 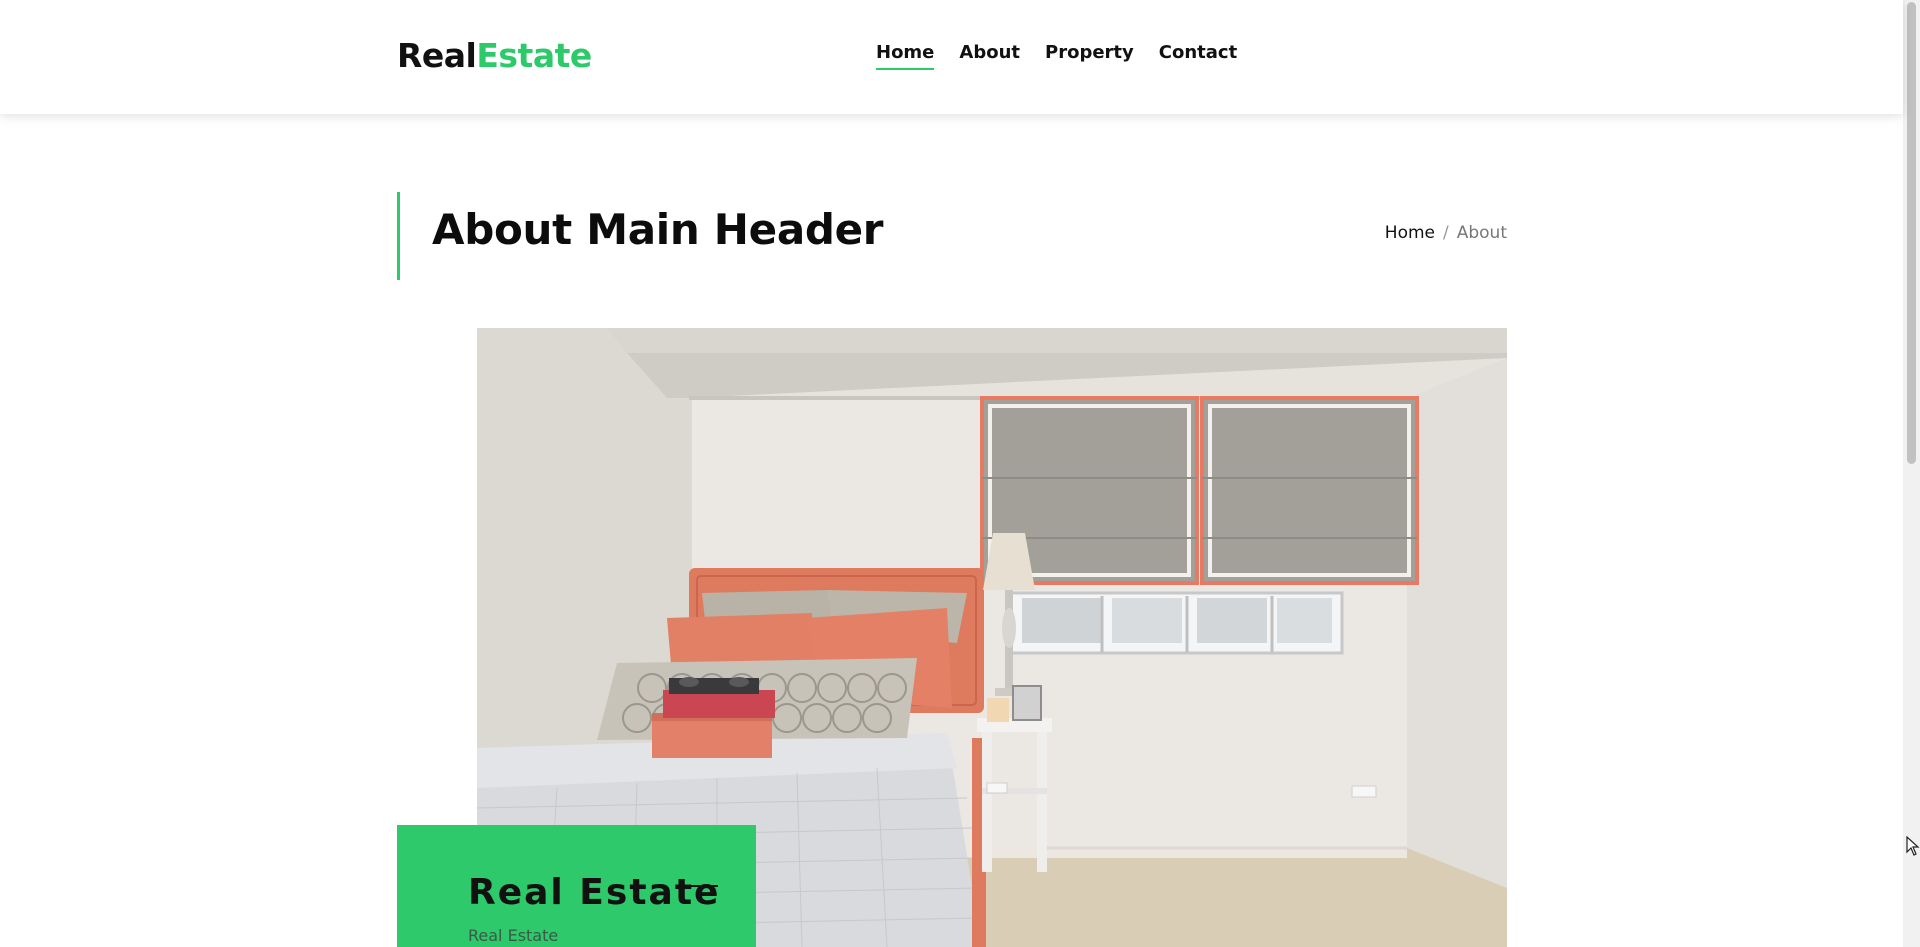 What do you see at coordinates (702, 886) in the screenshot?
I see `card-title-underline` at bounding box center [702, 886].